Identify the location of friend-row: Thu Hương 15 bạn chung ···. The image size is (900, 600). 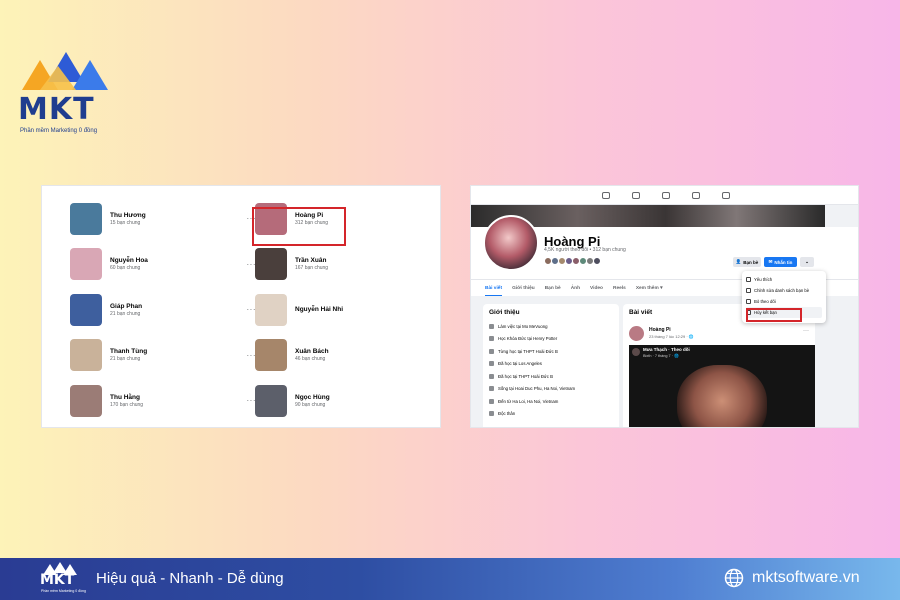
(165, 219).